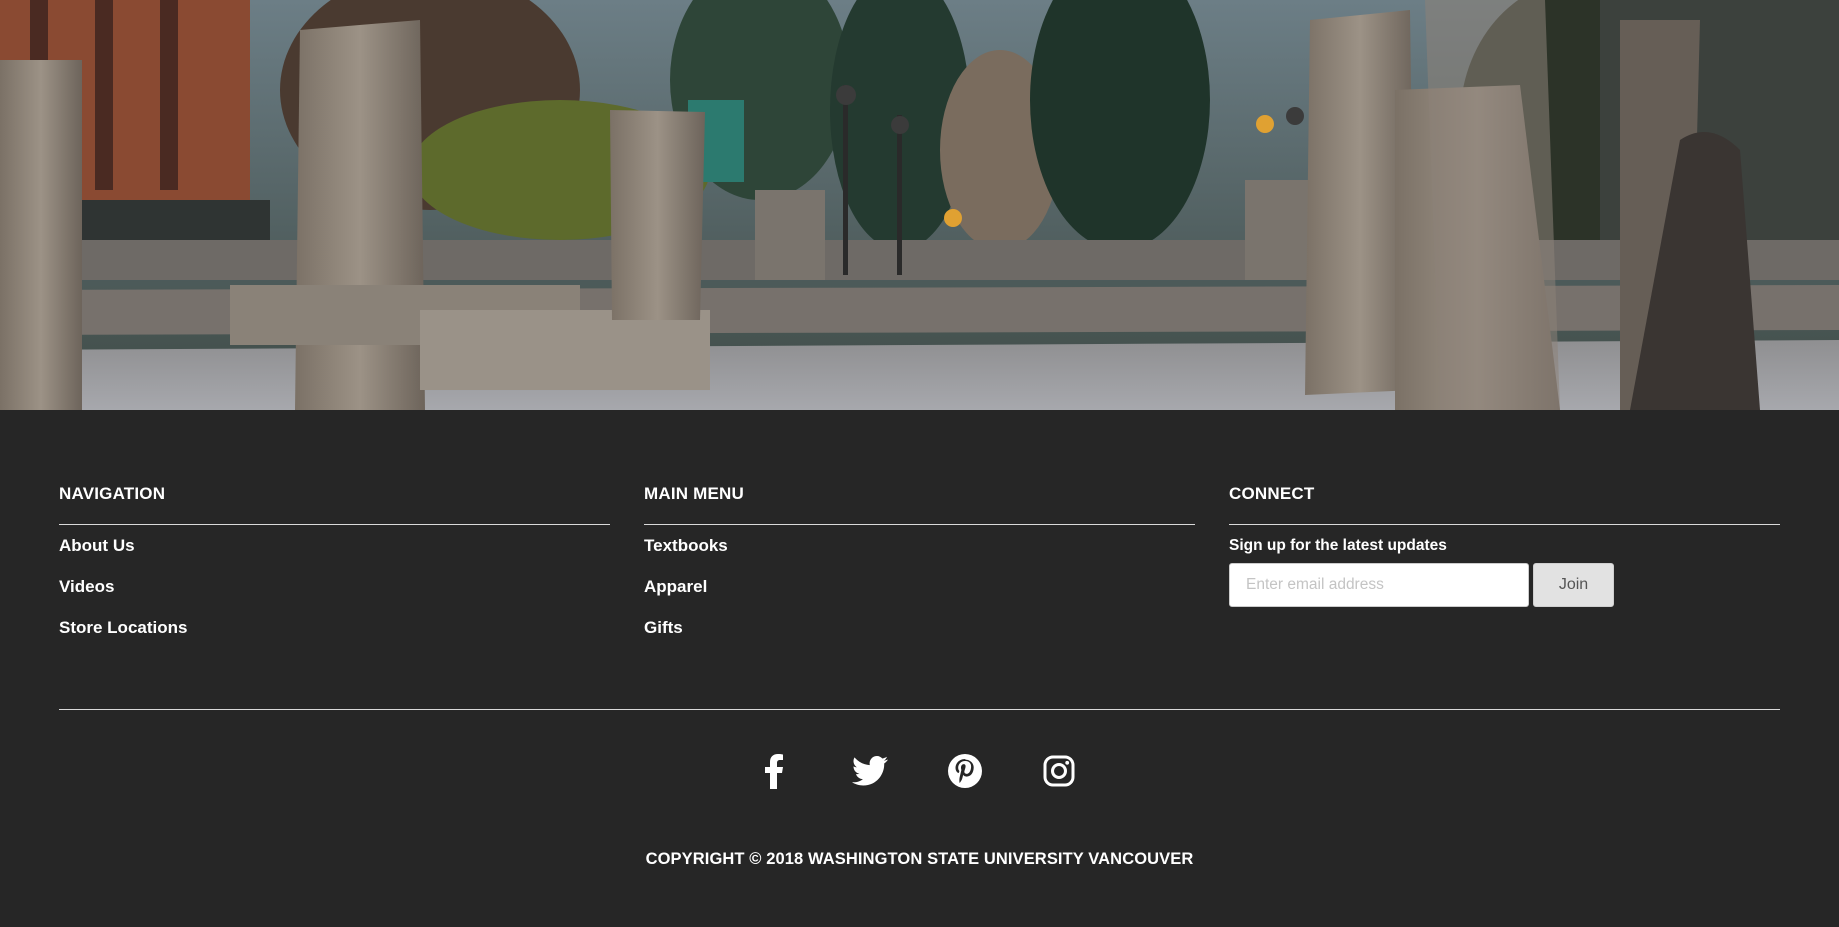 The image size is (1839, 927). I want to click on email-field, so click(1379, 585).